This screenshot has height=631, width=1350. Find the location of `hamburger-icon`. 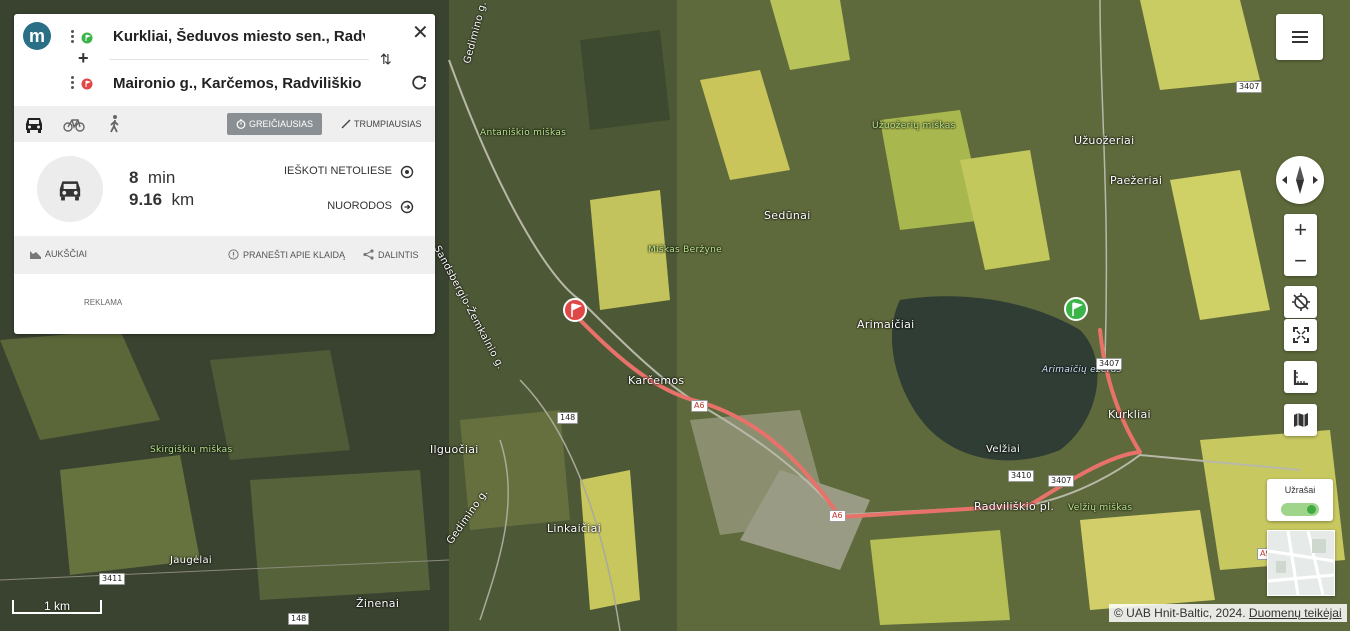

hamburger-icon is located at coordinates (1299, 37).